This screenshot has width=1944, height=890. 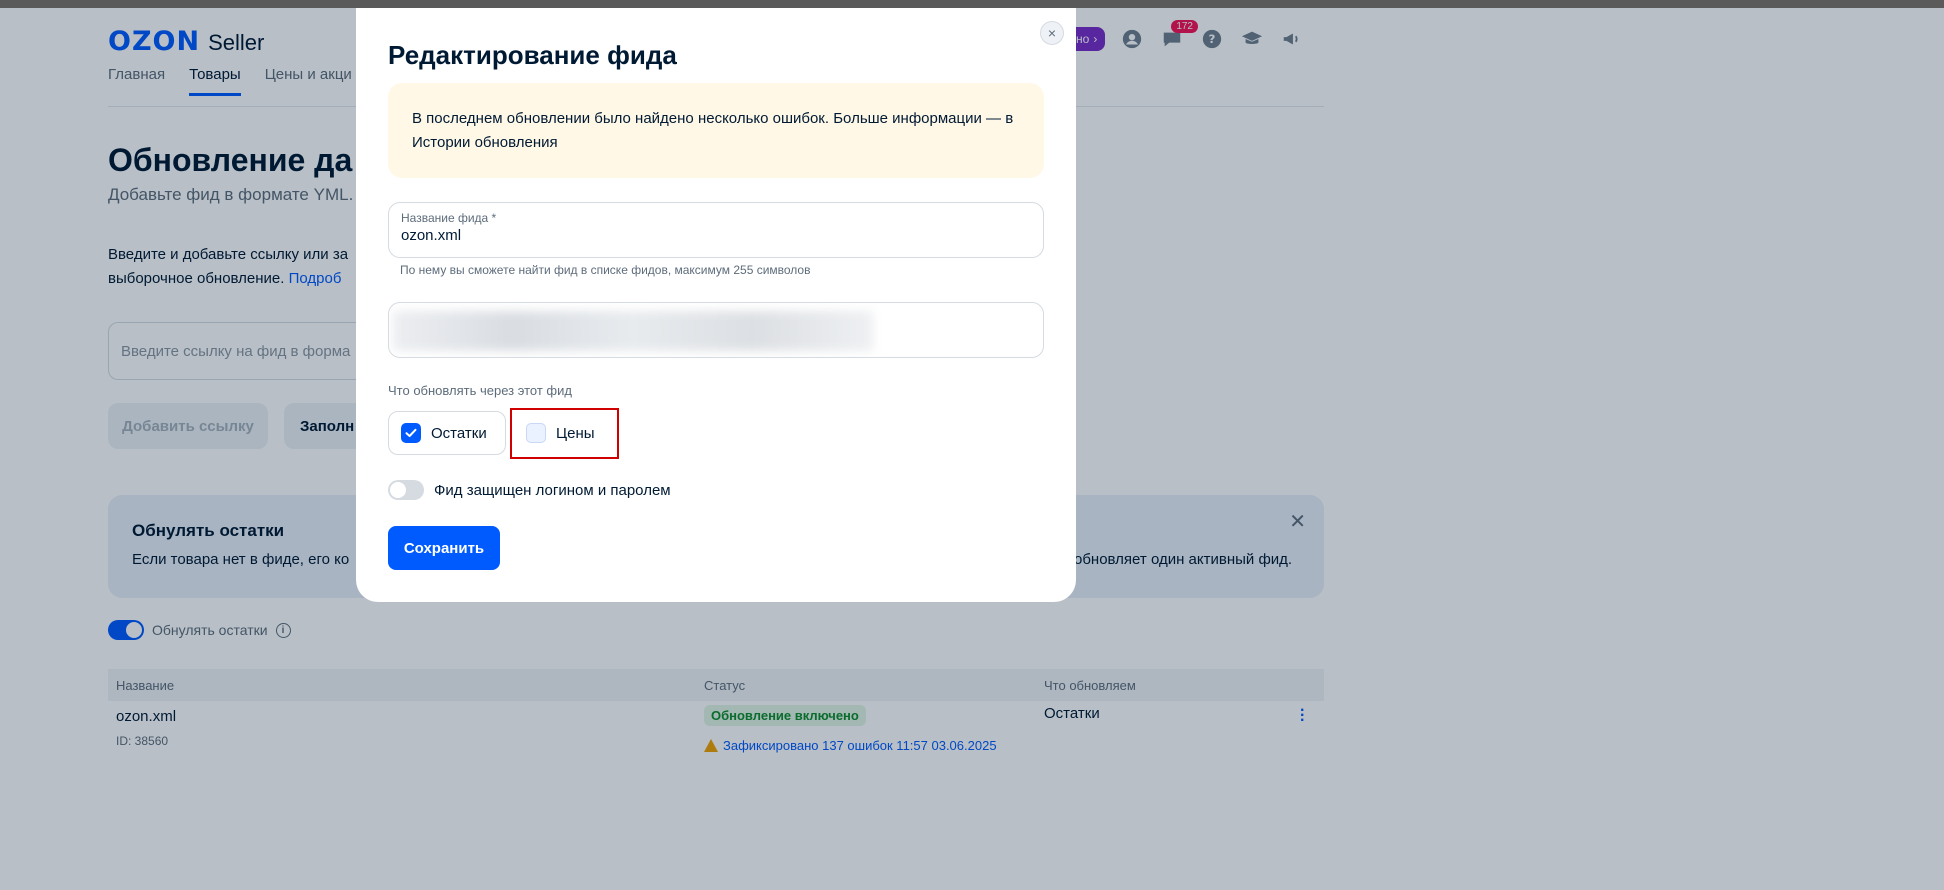 I want to click on auth-toggle-row: Фид защищен логином и паролем, so click(x=529, y=490).